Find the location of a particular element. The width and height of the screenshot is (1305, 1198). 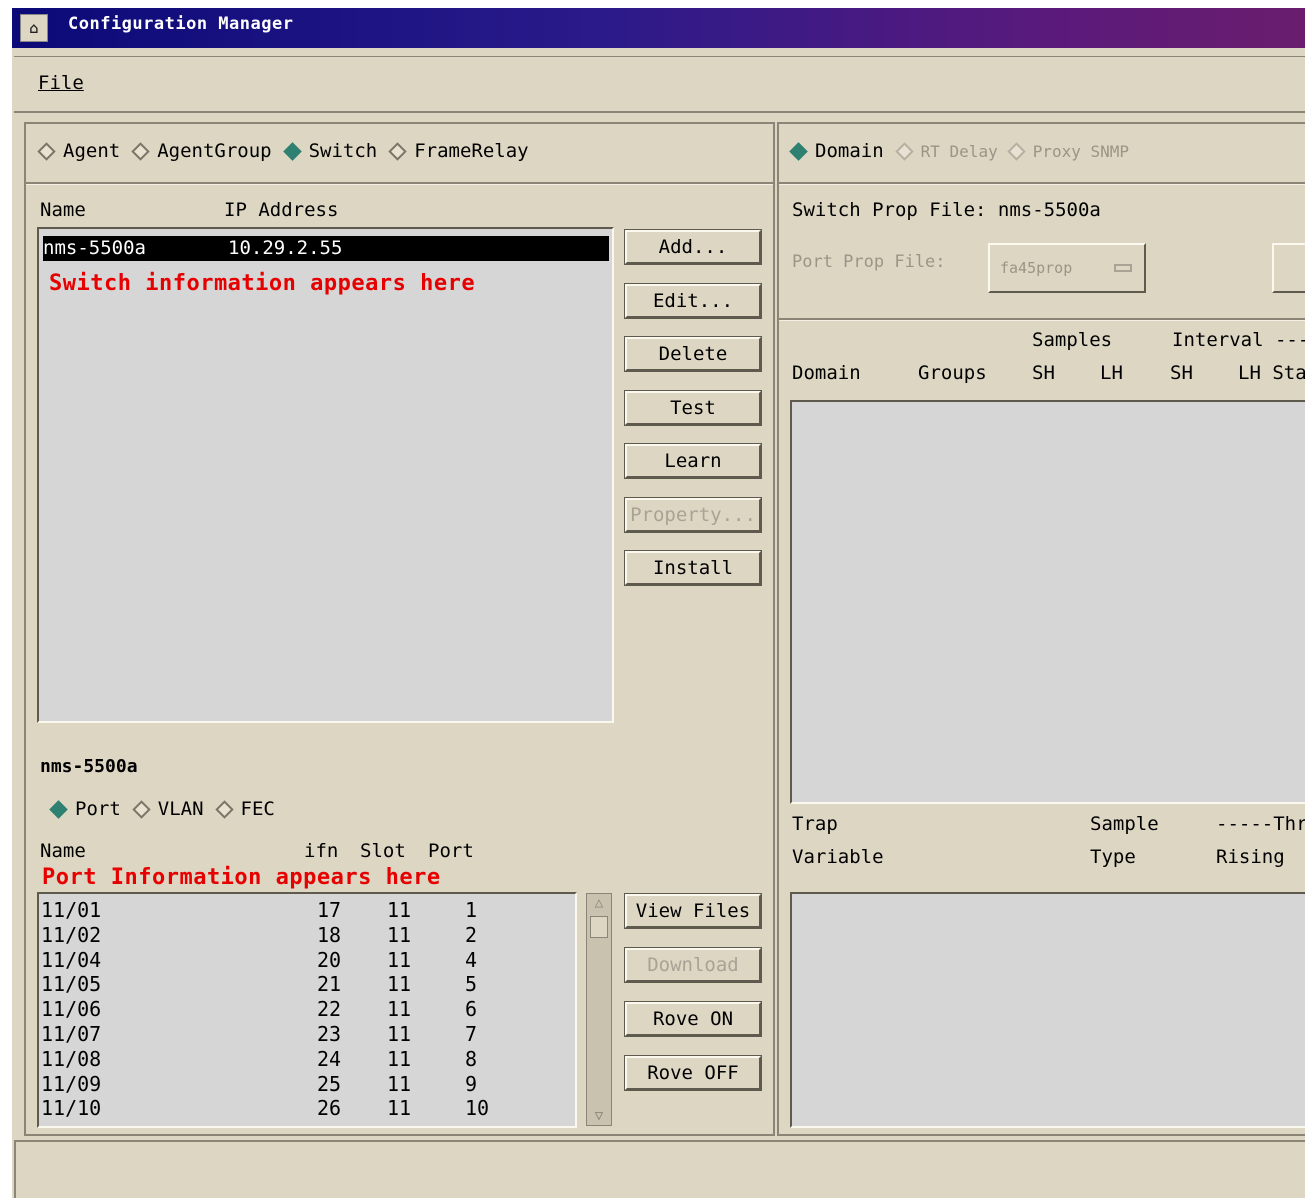

header-trap: Trap is located at coordinates (815, 824).